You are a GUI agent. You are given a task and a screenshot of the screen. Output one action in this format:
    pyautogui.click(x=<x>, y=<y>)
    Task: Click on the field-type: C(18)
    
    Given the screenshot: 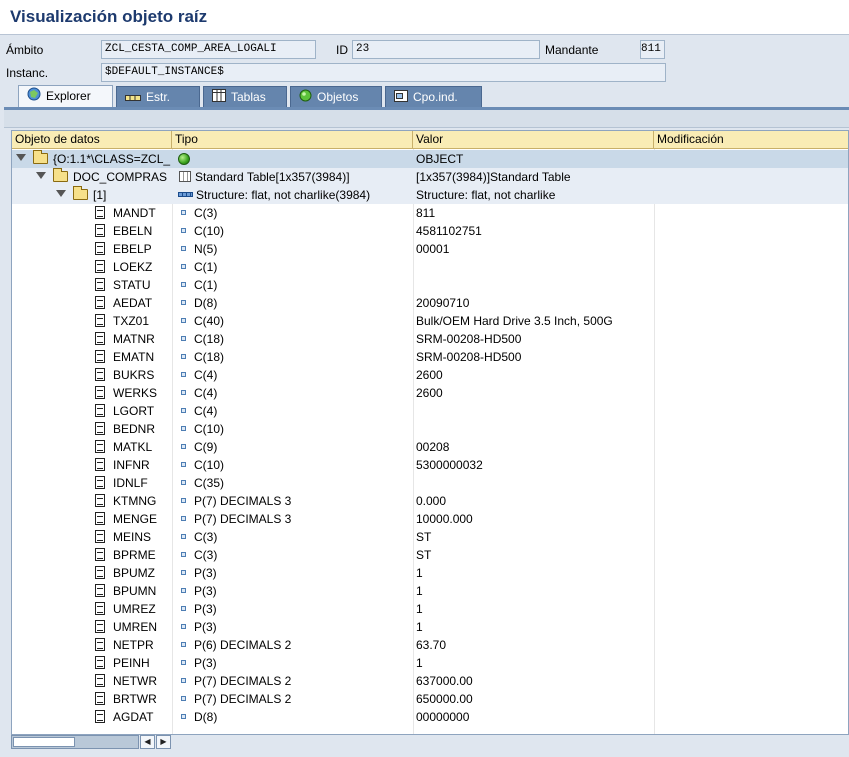 What is the action you would take?
    pyautogui.click(x=209, y=357)
    